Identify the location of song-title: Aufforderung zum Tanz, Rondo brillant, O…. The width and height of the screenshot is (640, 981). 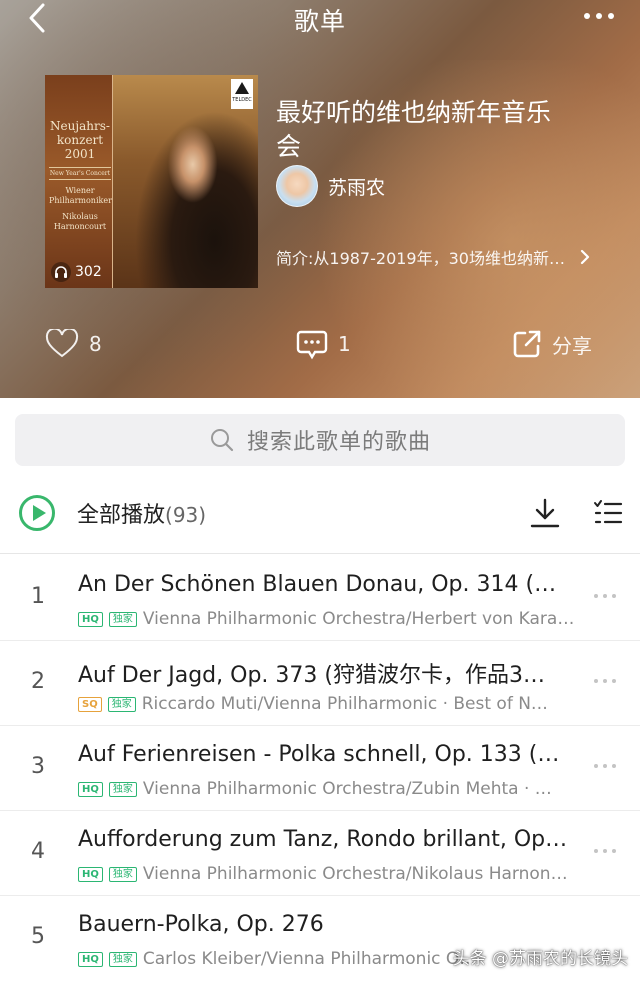
(323, 839).